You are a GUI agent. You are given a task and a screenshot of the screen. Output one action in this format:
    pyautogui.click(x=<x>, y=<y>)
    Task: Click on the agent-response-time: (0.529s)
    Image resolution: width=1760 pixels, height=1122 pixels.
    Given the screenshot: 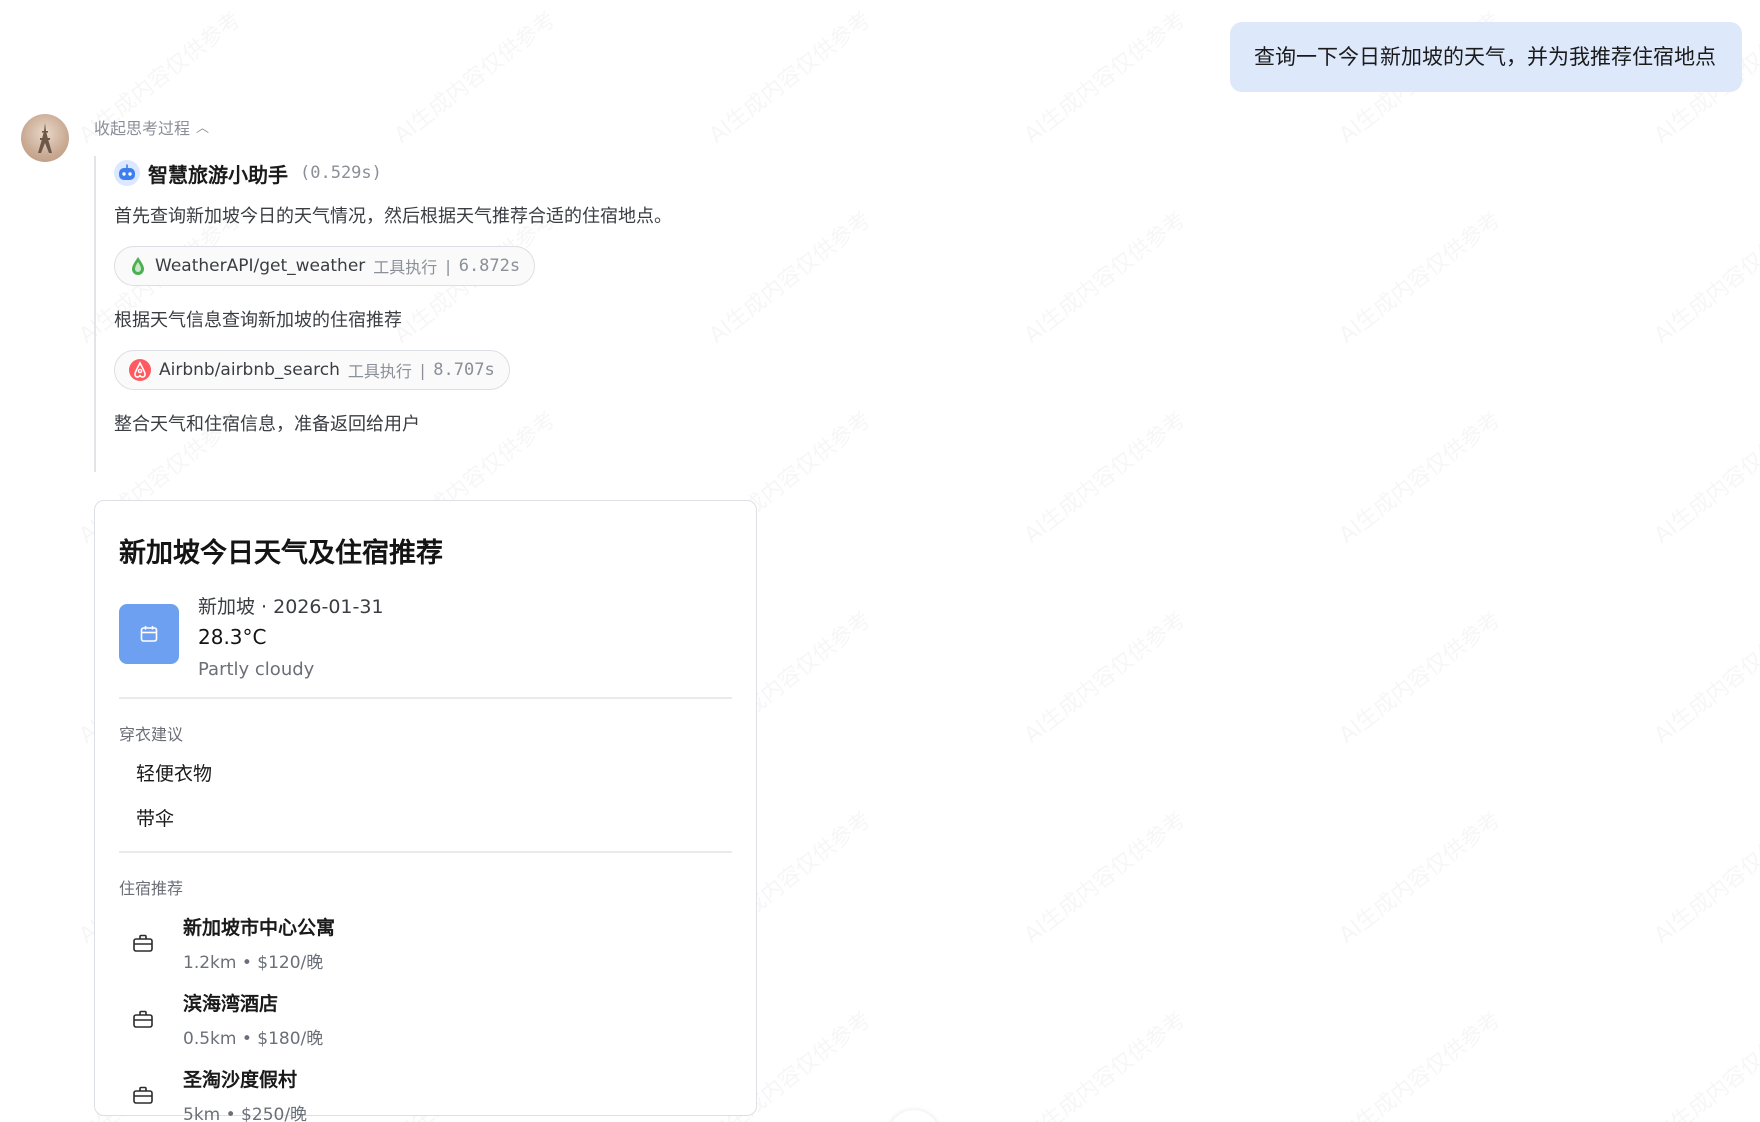 What is the action you would take?
    pyautogui.click(x=341, y=173)
    